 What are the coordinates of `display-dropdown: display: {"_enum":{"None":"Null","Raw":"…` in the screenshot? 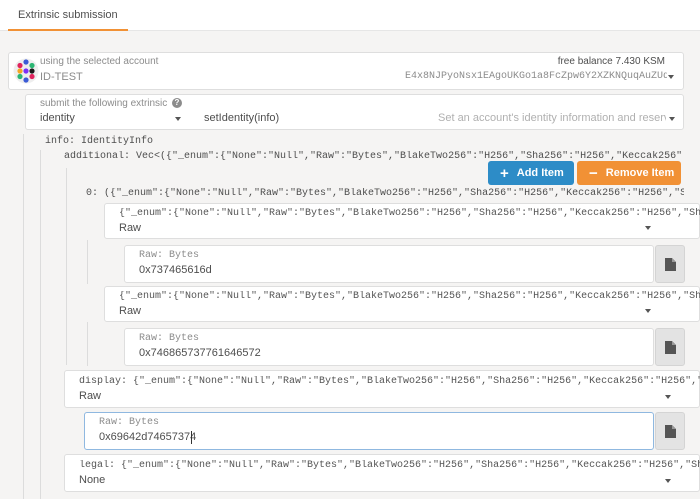 It's located at (382, 389).